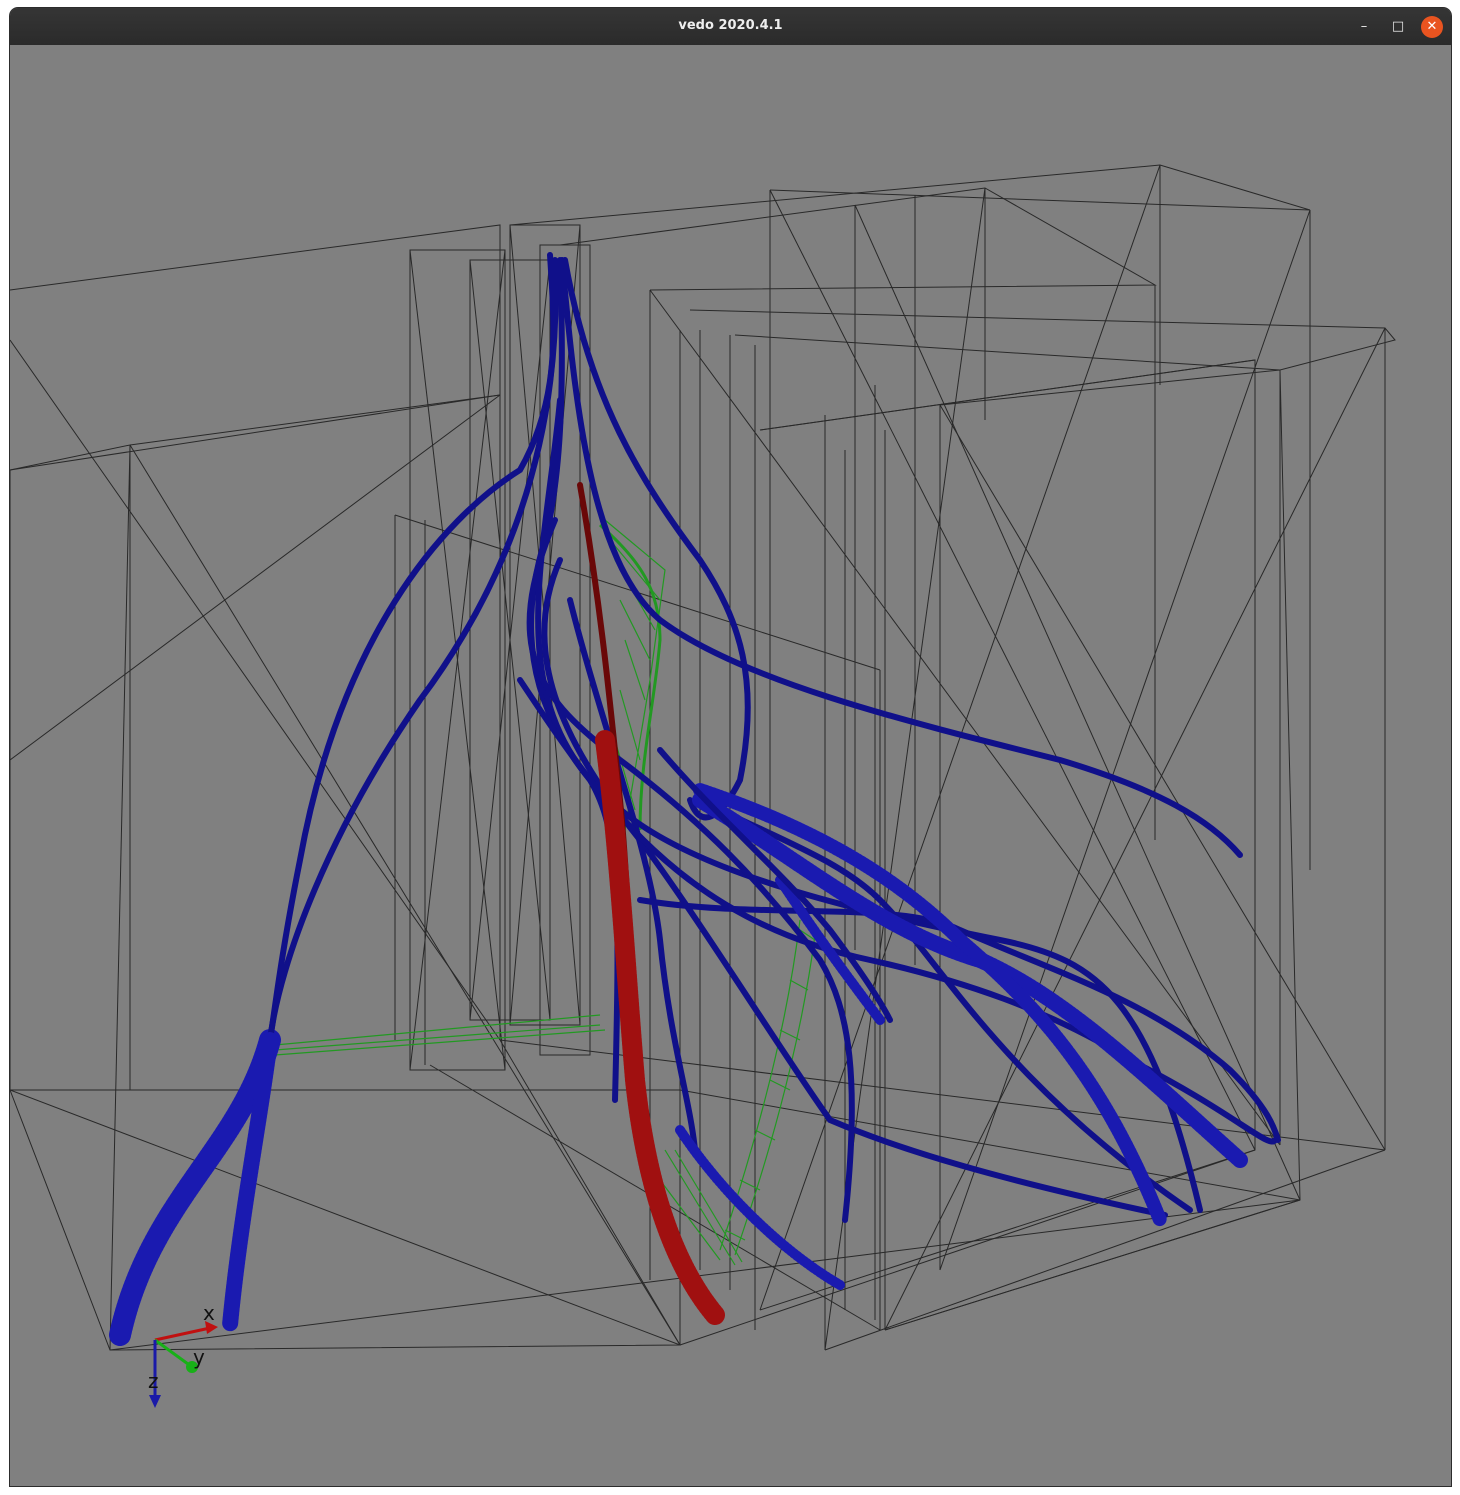 The image size is (1460, 1495). I want to click on title-bar: vedo 2020.4.1 – □ ✕, so click(730, 26).